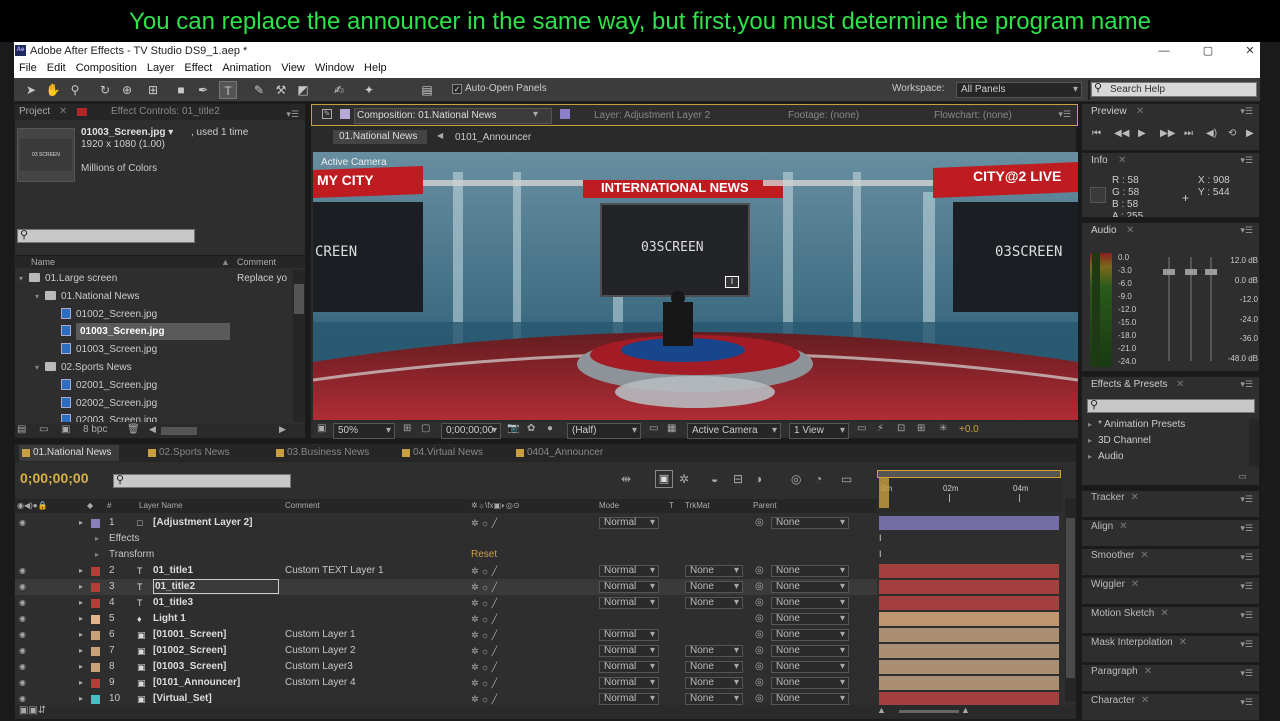  Describe the element at coordinates (154, 403) in the screenshot. I see `project-item: 02002_Screen.jpg` at that location.